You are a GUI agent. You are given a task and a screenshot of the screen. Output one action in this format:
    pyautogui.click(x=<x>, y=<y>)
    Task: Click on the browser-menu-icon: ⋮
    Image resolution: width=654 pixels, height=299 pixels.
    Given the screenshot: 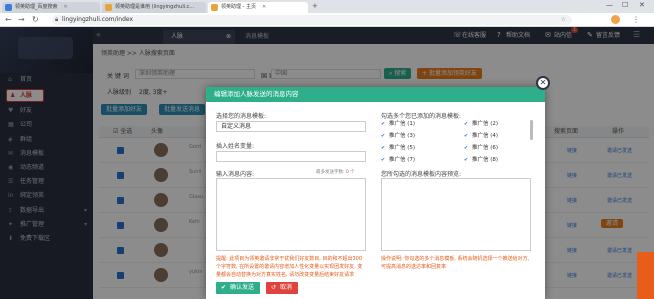 What is the action you would take?
    pyautogui.click(x=636, y=19)
    